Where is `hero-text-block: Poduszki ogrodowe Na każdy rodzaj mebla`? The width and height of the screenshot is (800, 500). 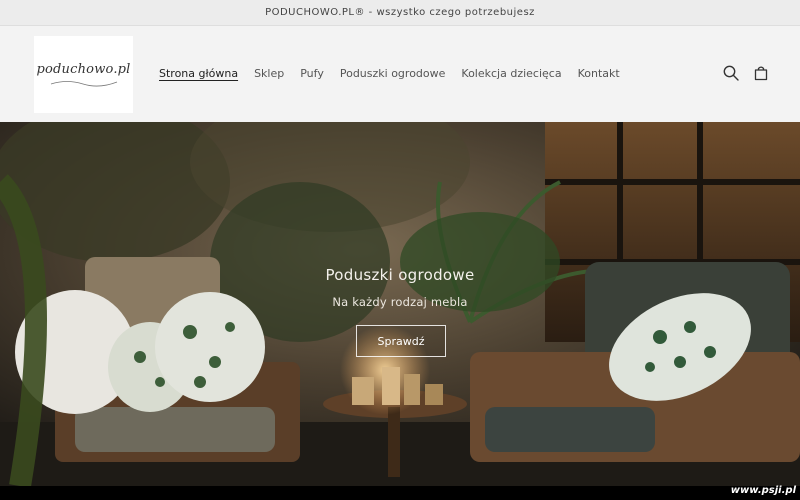 hero-text-block: Poduszki ogrodowe Na każdy rodzaj mebla is located at coordinates (400, 287).